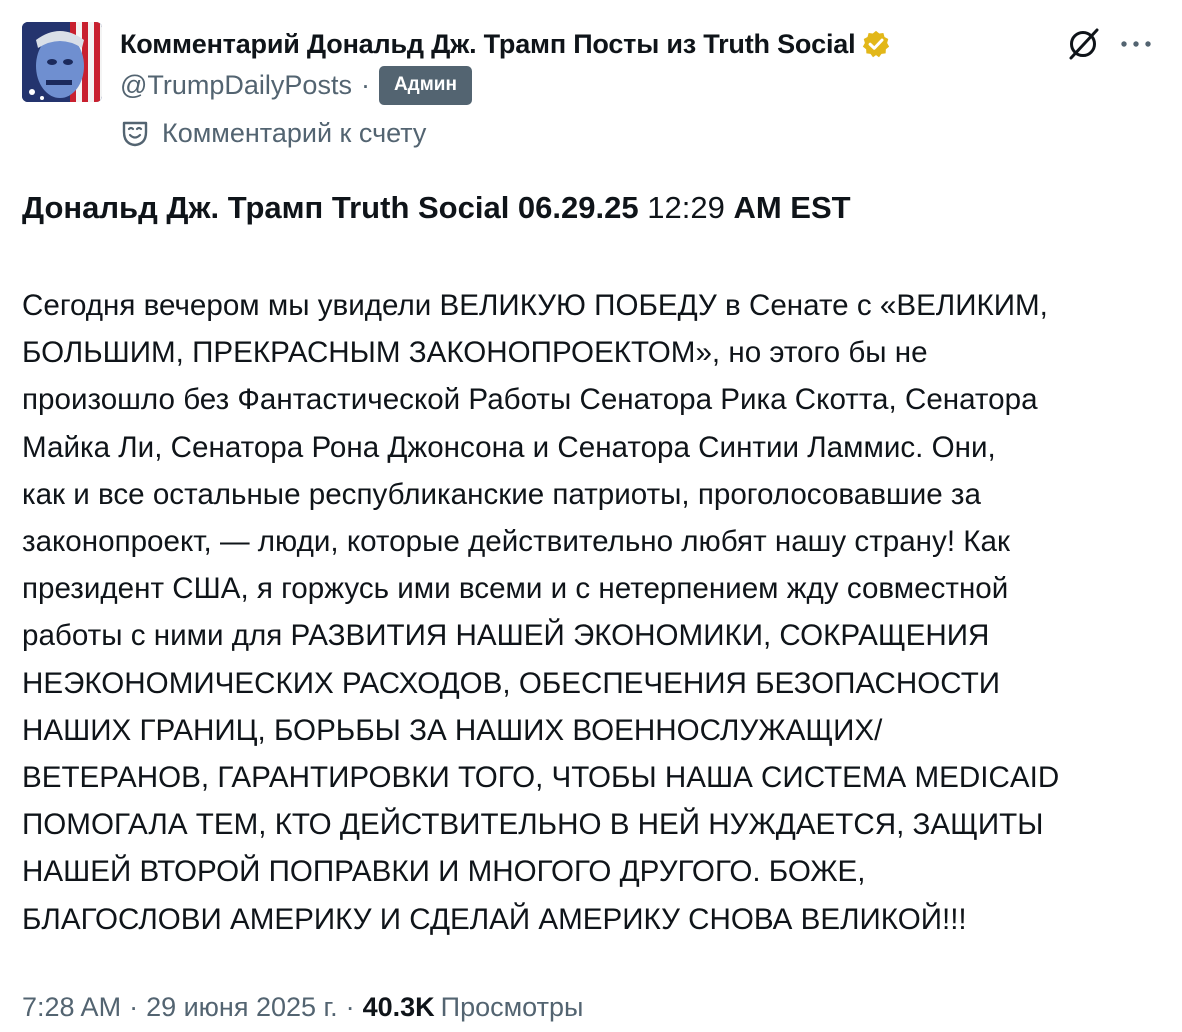  I want to click on views-count: 40.3K, so click(398, 1006).